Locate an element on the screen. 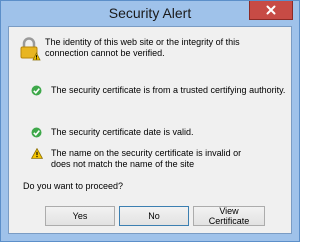  close-icon is located at coordinates (271, 10).